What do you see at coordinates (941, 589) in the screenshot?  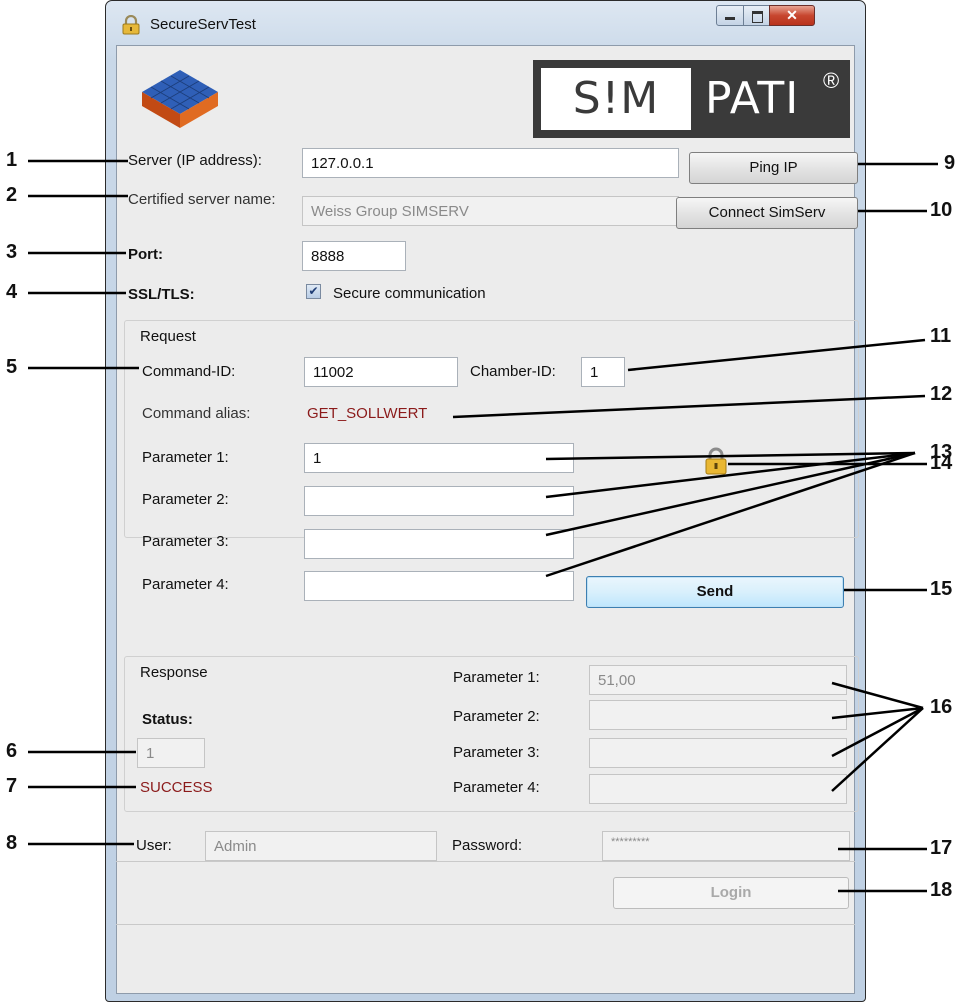 I see `callout-15: 15` at bounding box center [941, 589].